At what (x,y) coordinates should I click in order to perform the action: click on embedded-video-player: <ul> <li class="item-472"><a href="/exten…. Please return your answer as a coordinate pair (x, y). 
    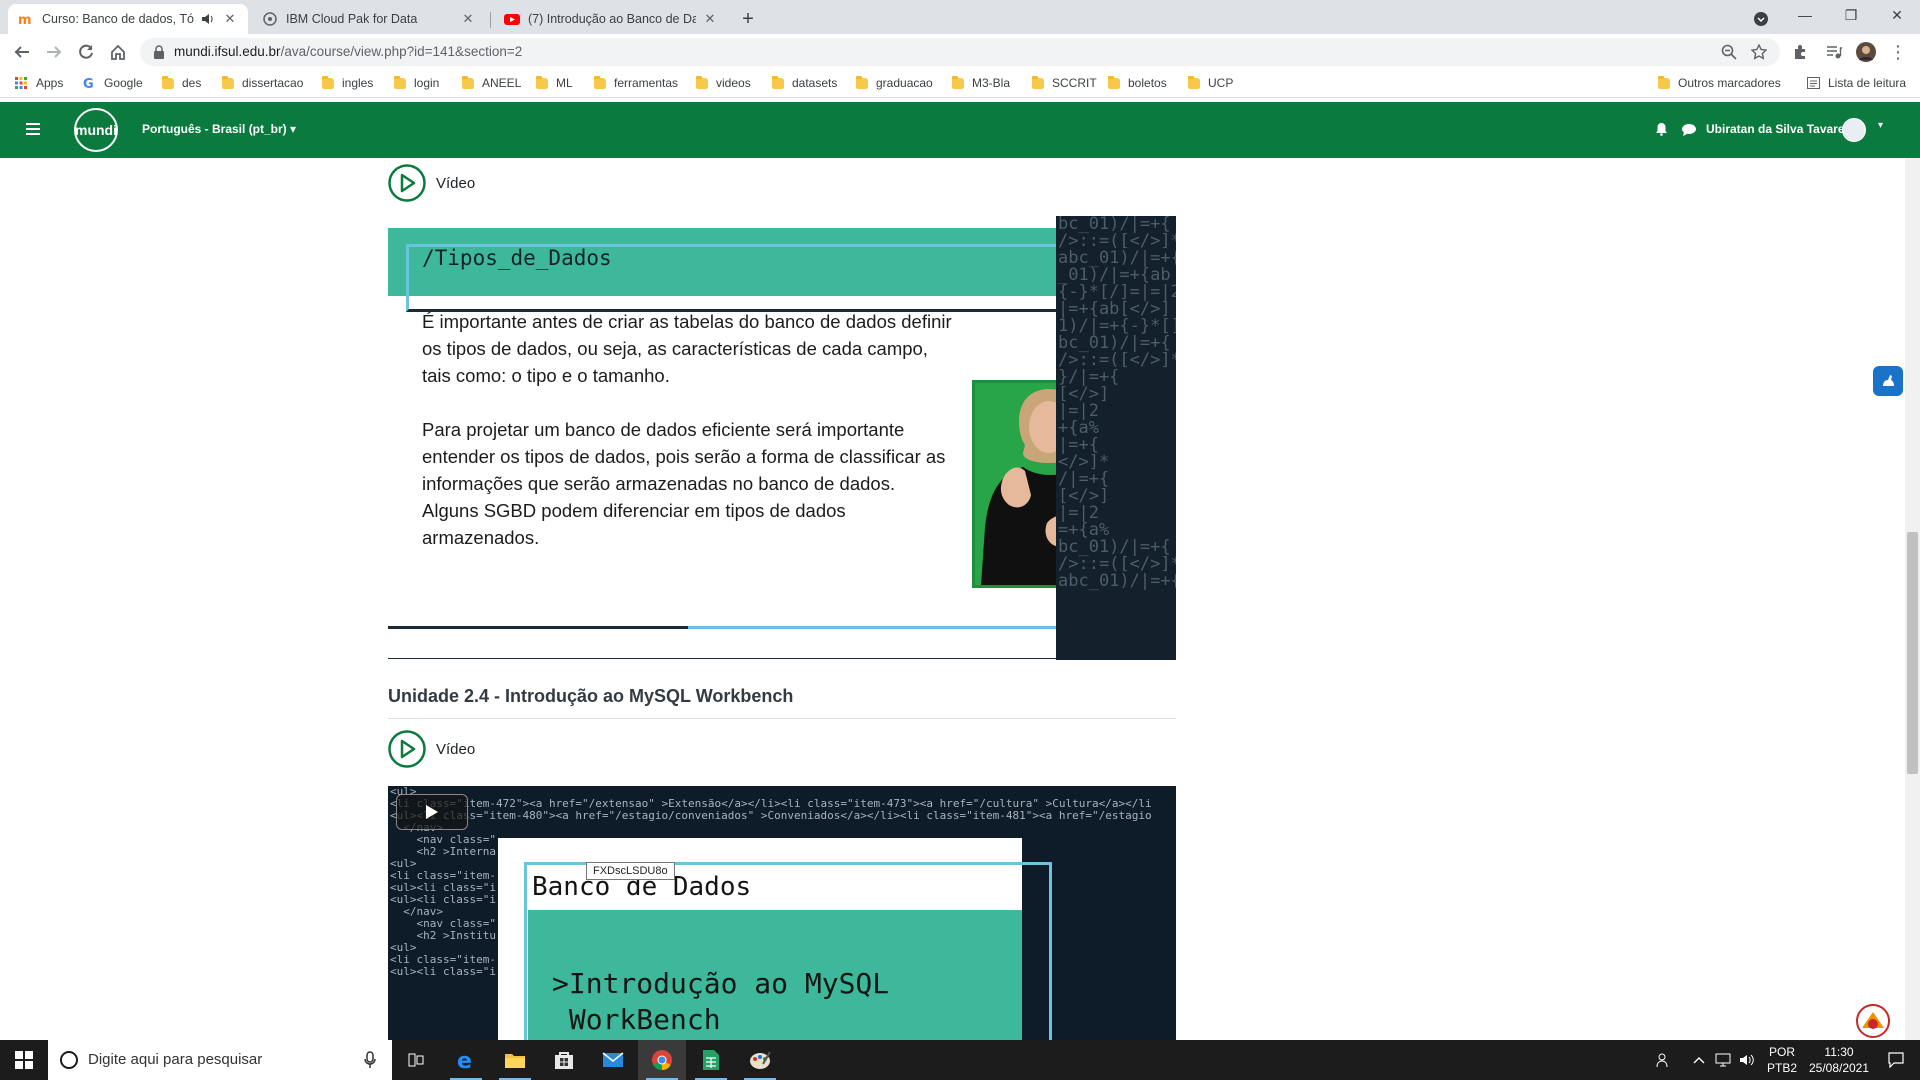
    Looking at the image, I should click on (782, 913).